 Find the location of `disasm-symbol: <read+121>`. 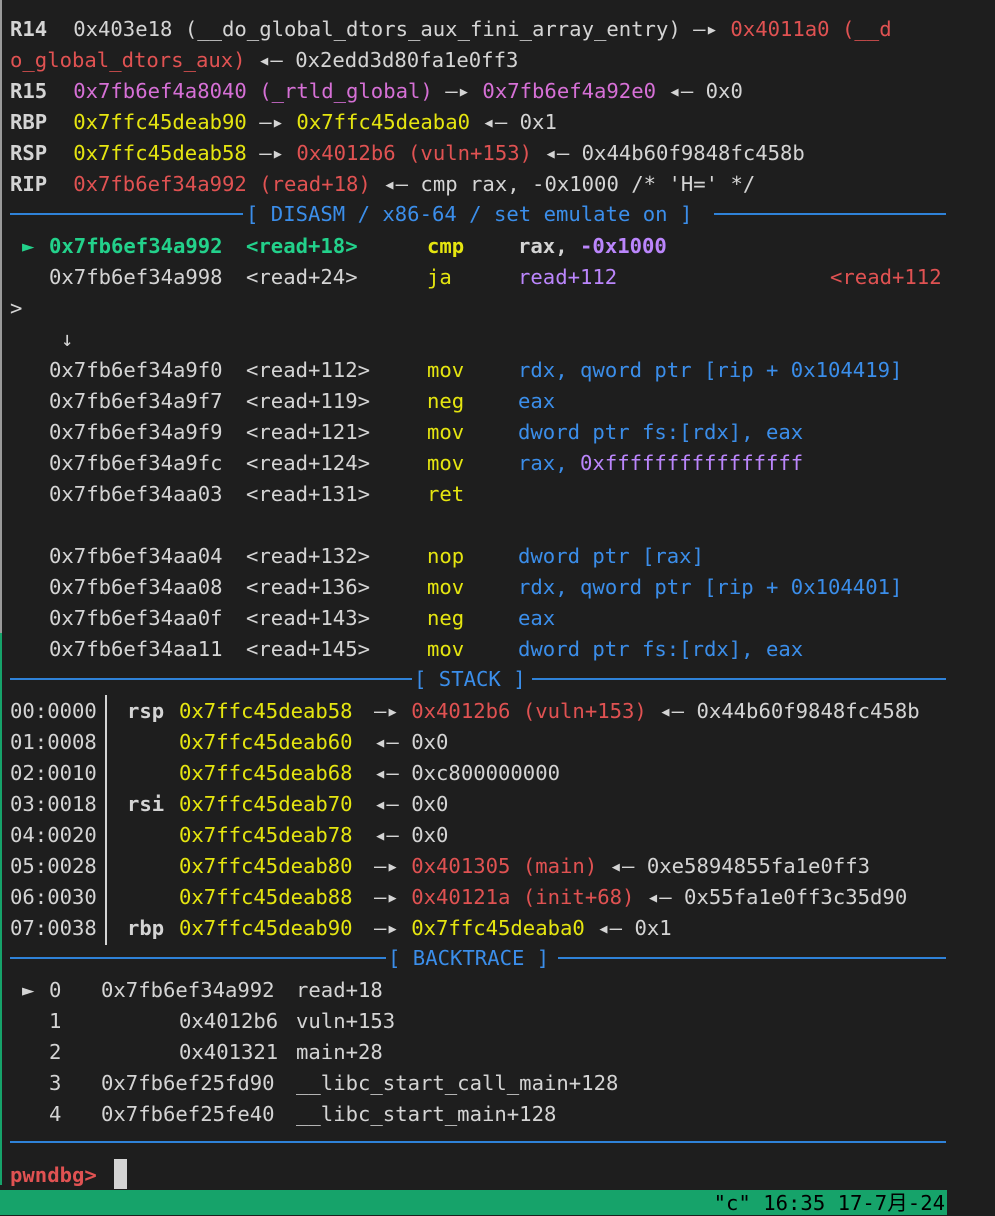

disasm-symbol: <read+121> is located at coordinates (308, 432).